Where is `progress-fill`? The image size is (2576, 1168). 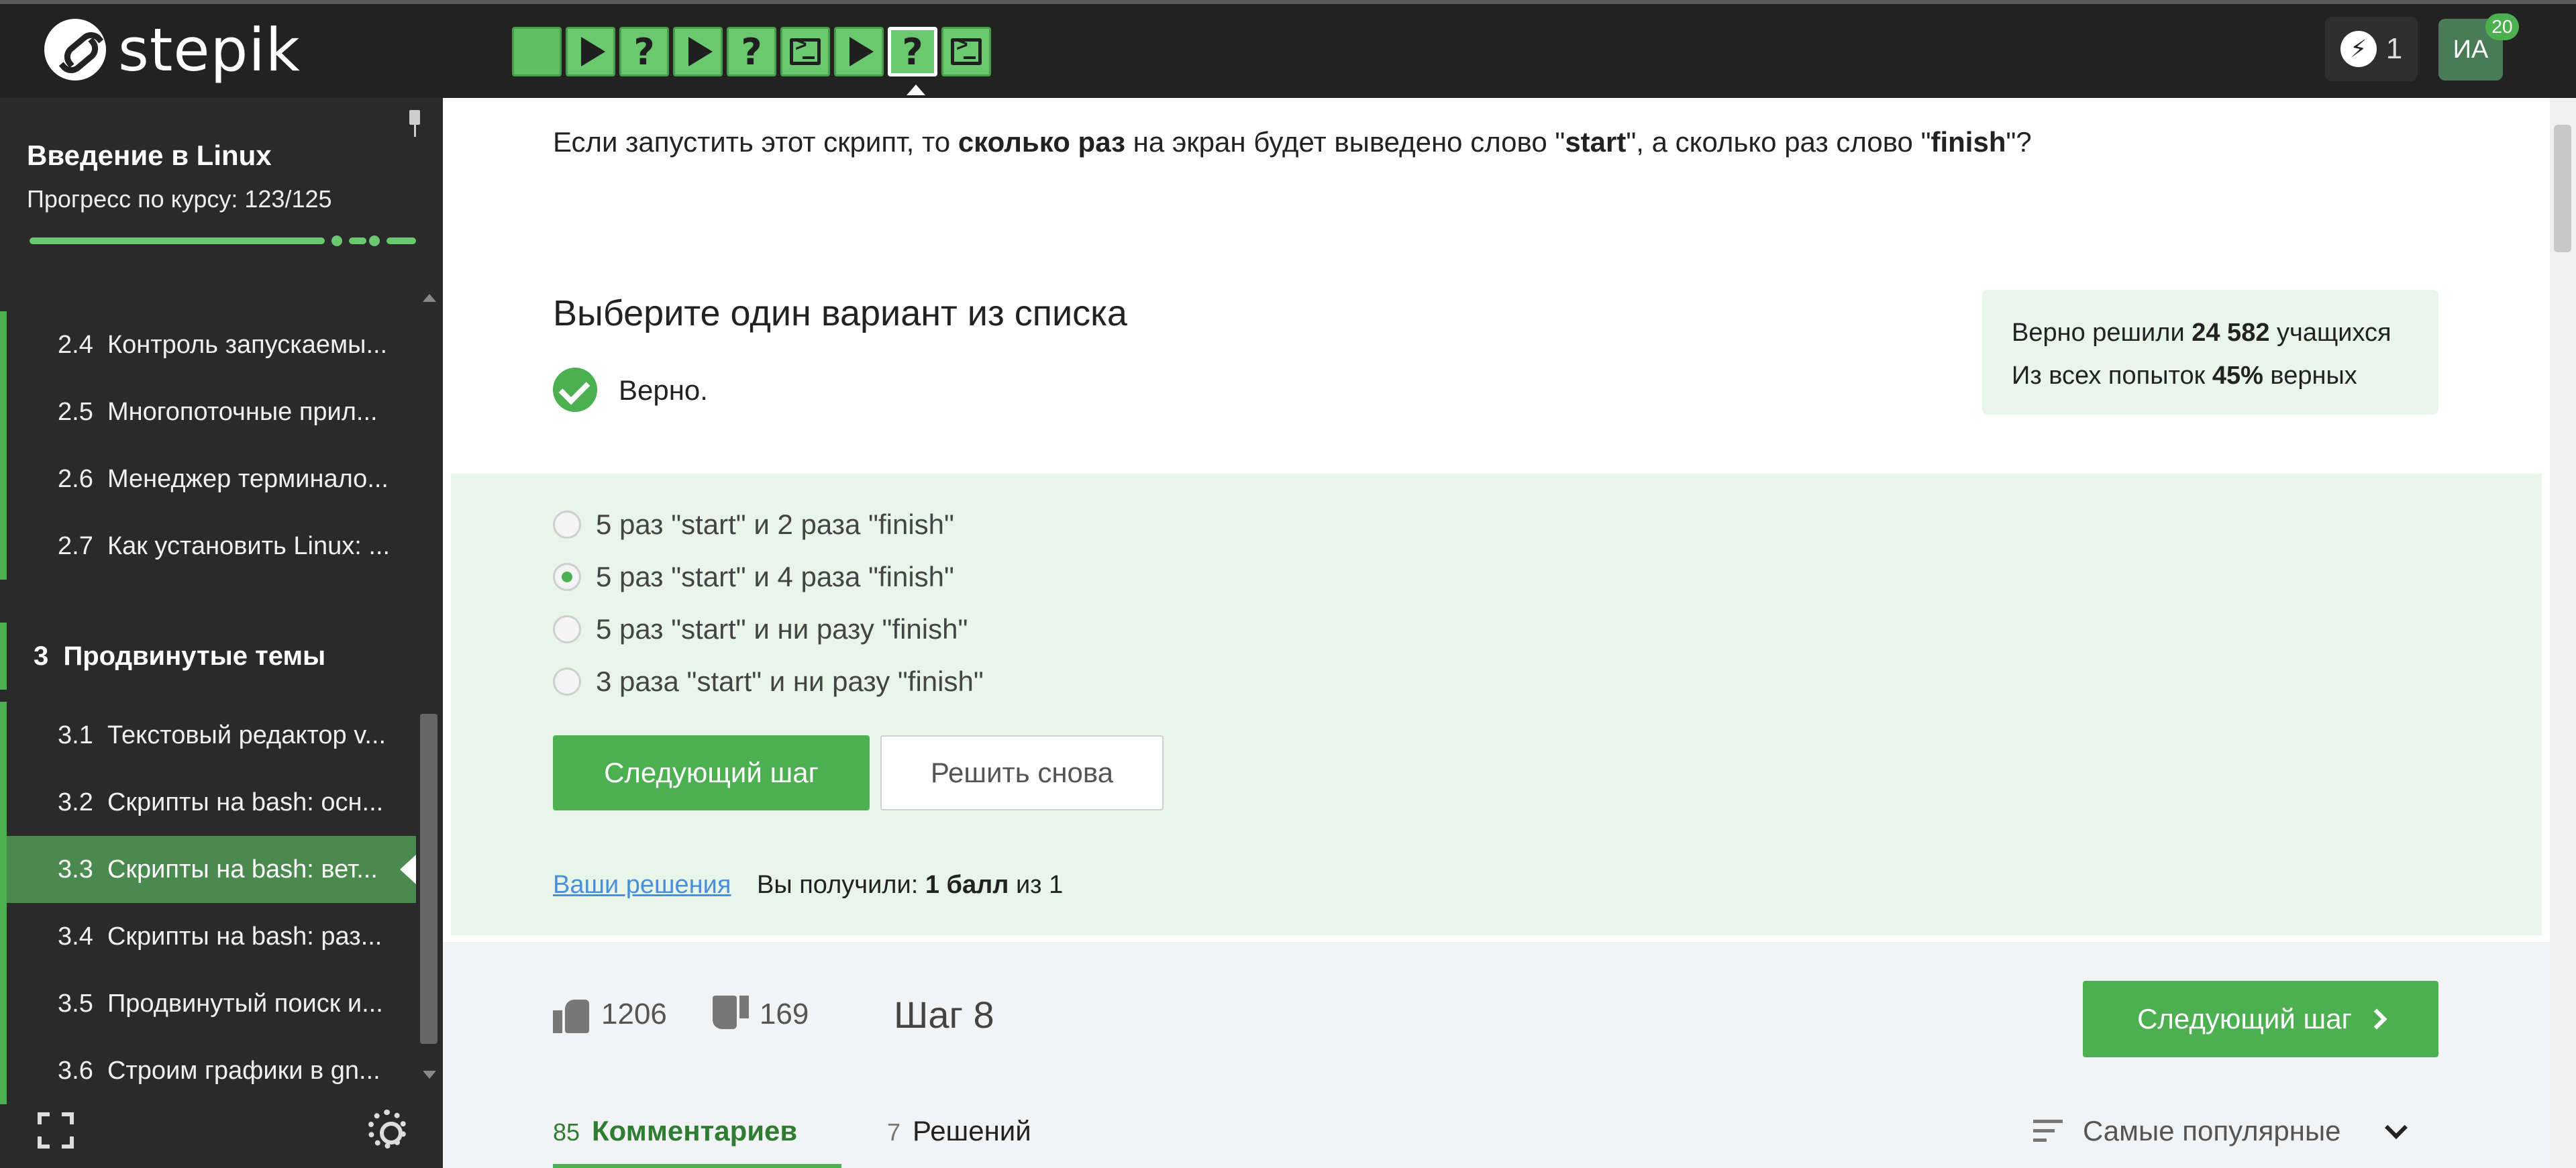 progress-fill is located at coordinates (177, 240).